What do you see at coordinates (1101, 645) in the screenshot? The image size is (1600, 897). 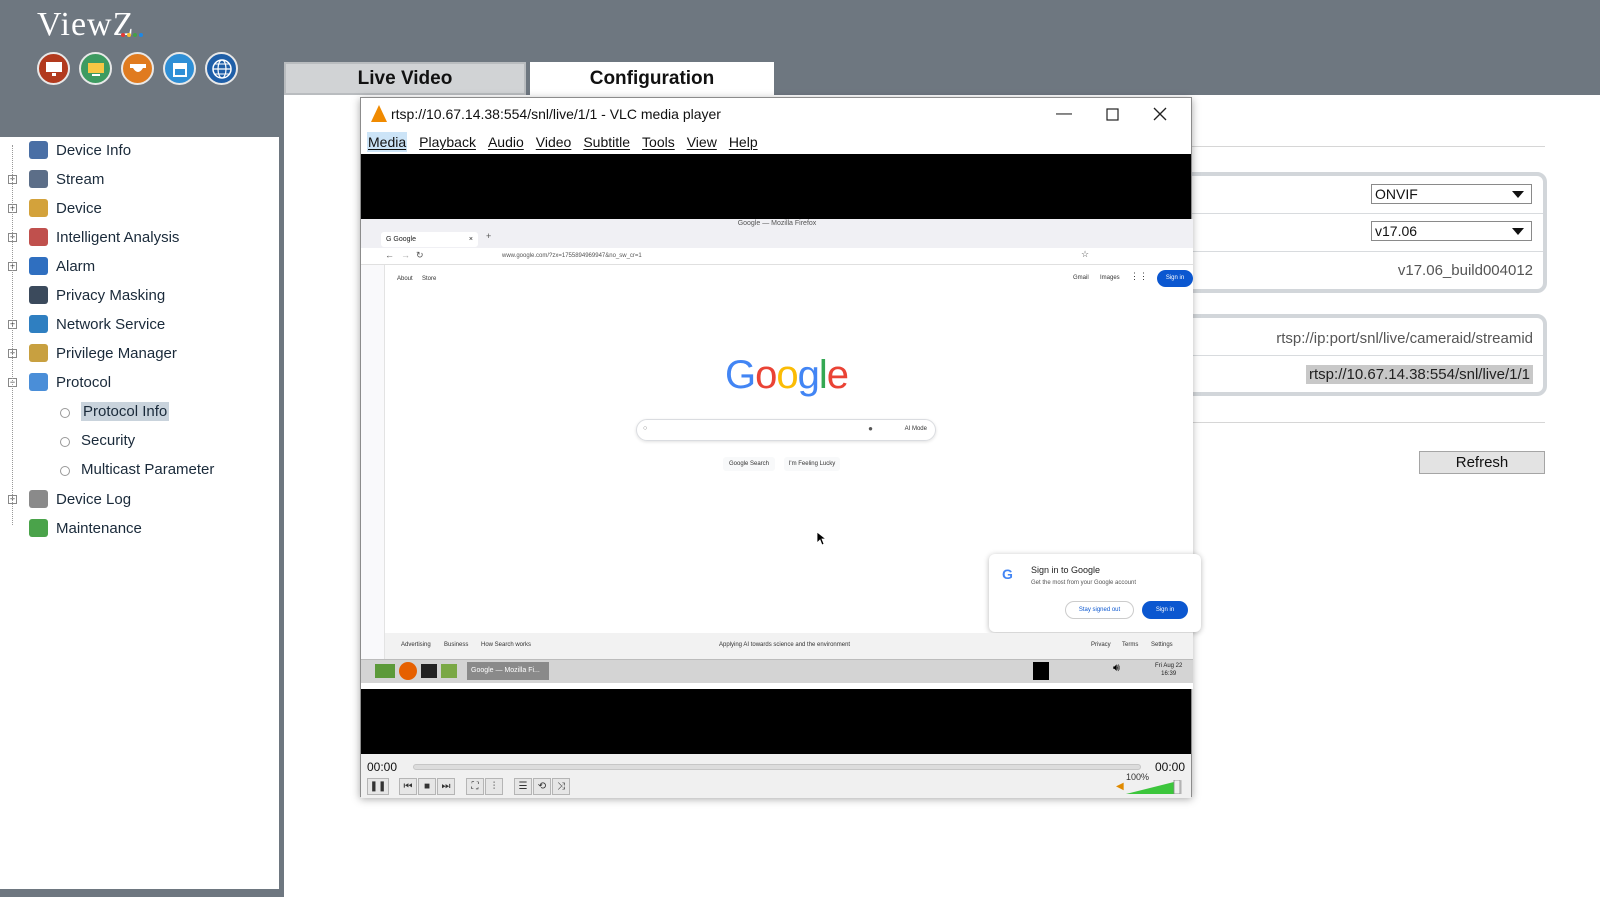 I see `footer-privacy: Privacy` at bounding box center [1101, 645].